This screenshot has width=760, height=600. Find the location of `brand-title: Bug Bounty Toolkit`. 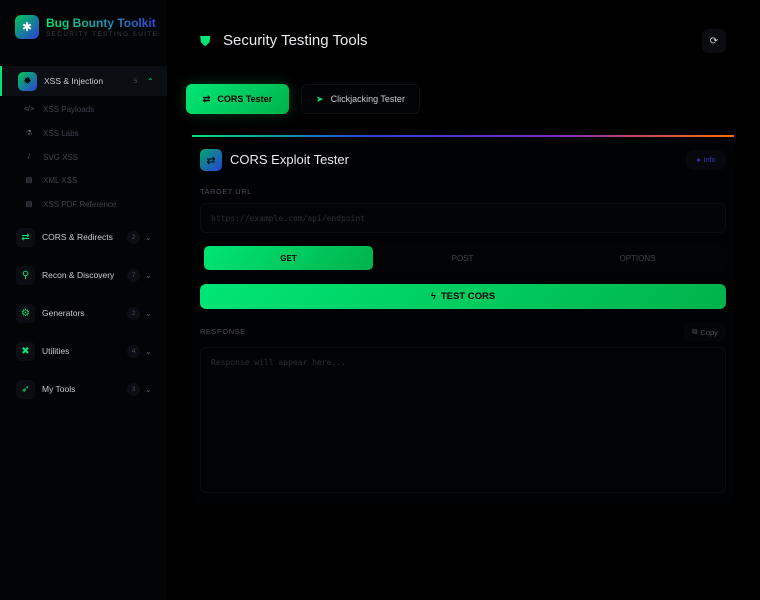

brand-title: Bug Bounty Toolkit is located at coordinates (101, 23).